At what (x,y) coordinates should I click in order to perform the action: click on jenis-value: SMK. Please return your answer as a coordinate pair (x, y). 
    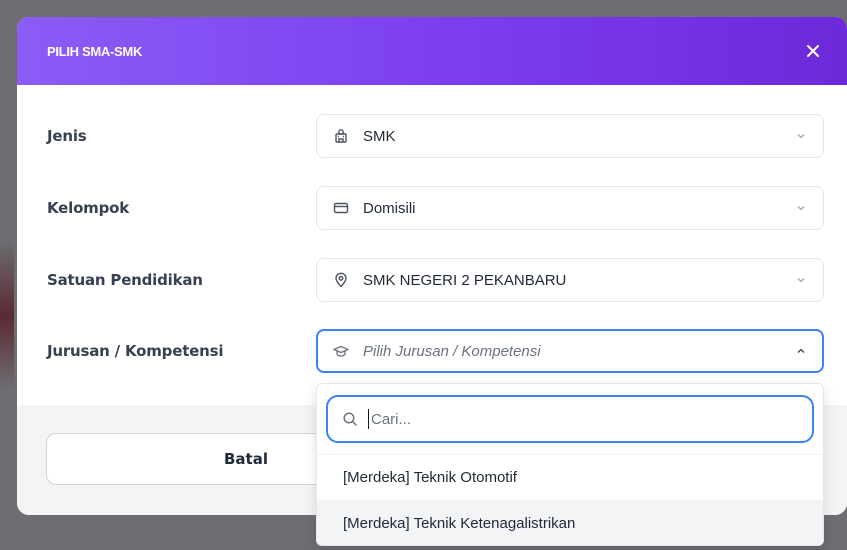
    Looking at the image, I should click on (379, 136).